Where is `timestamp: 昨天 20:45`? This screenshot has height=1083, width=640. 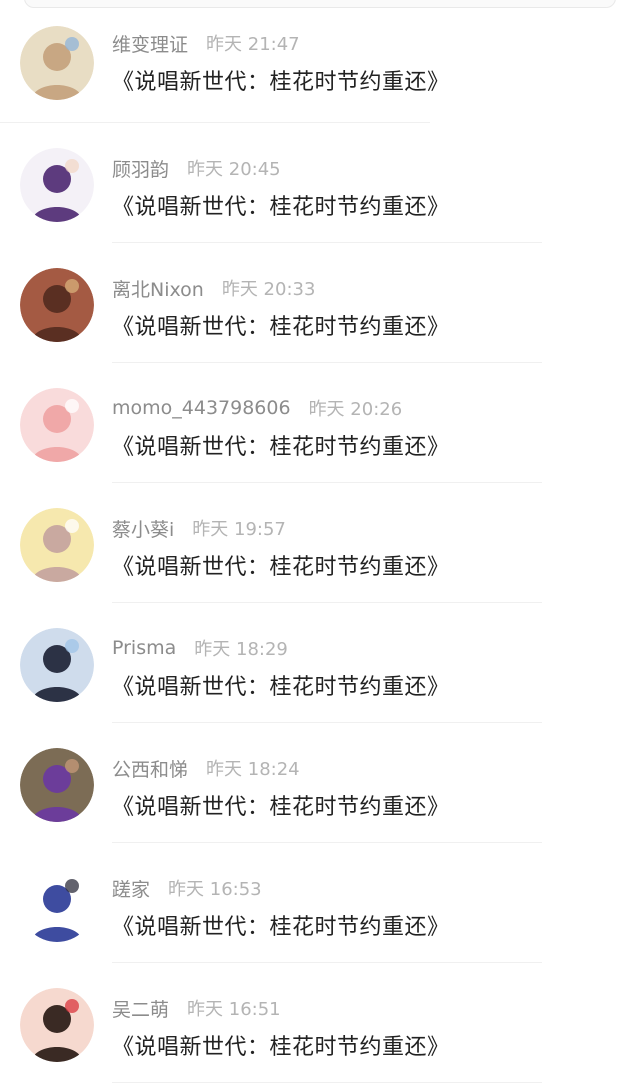
timestamp: 昨天 20:45 is located at coordinates (234, 169).